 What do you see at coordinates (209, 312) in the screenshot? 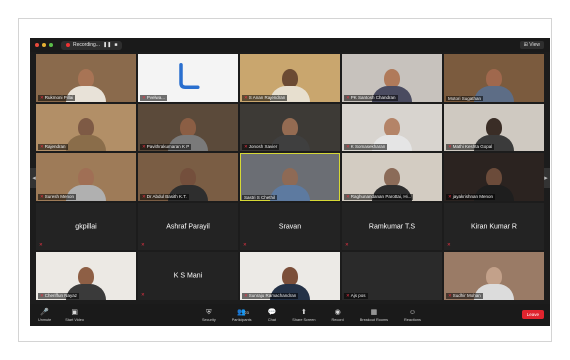
I see `security-icon: ⛨` at bounding box center [209, 312].